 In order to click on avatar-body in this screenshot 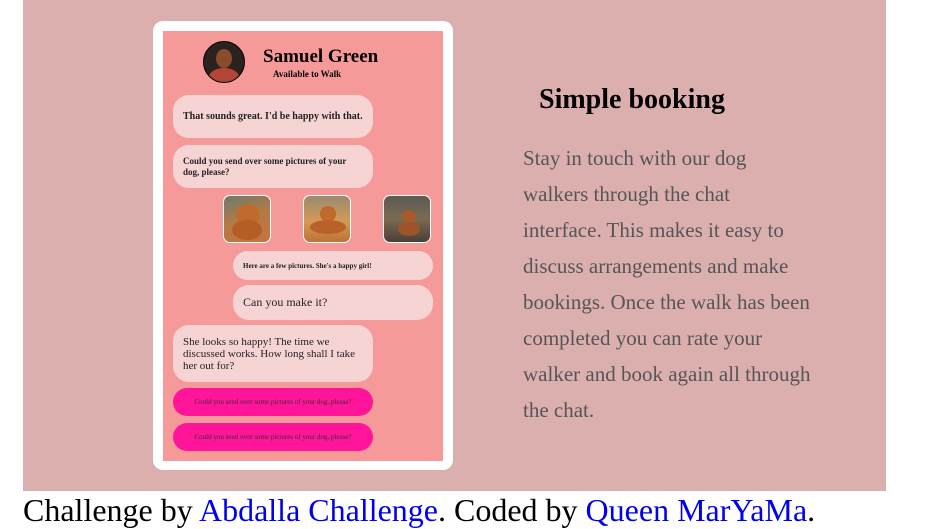, I will do `click(224, 75)`.